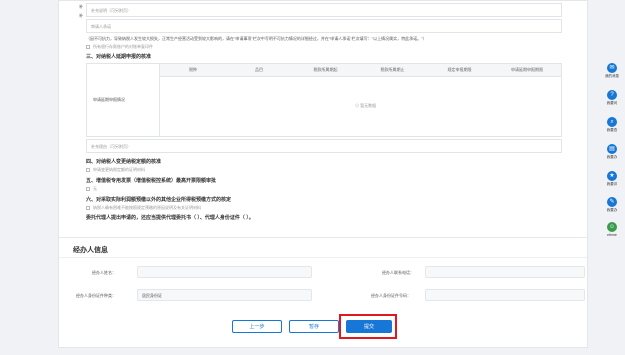 The width and height of the screenshot is (625, 355). What do you see at coordinates (369, 326) in the screenshot?
I see `submit-button: 提交` at bounding box center [369, 326].